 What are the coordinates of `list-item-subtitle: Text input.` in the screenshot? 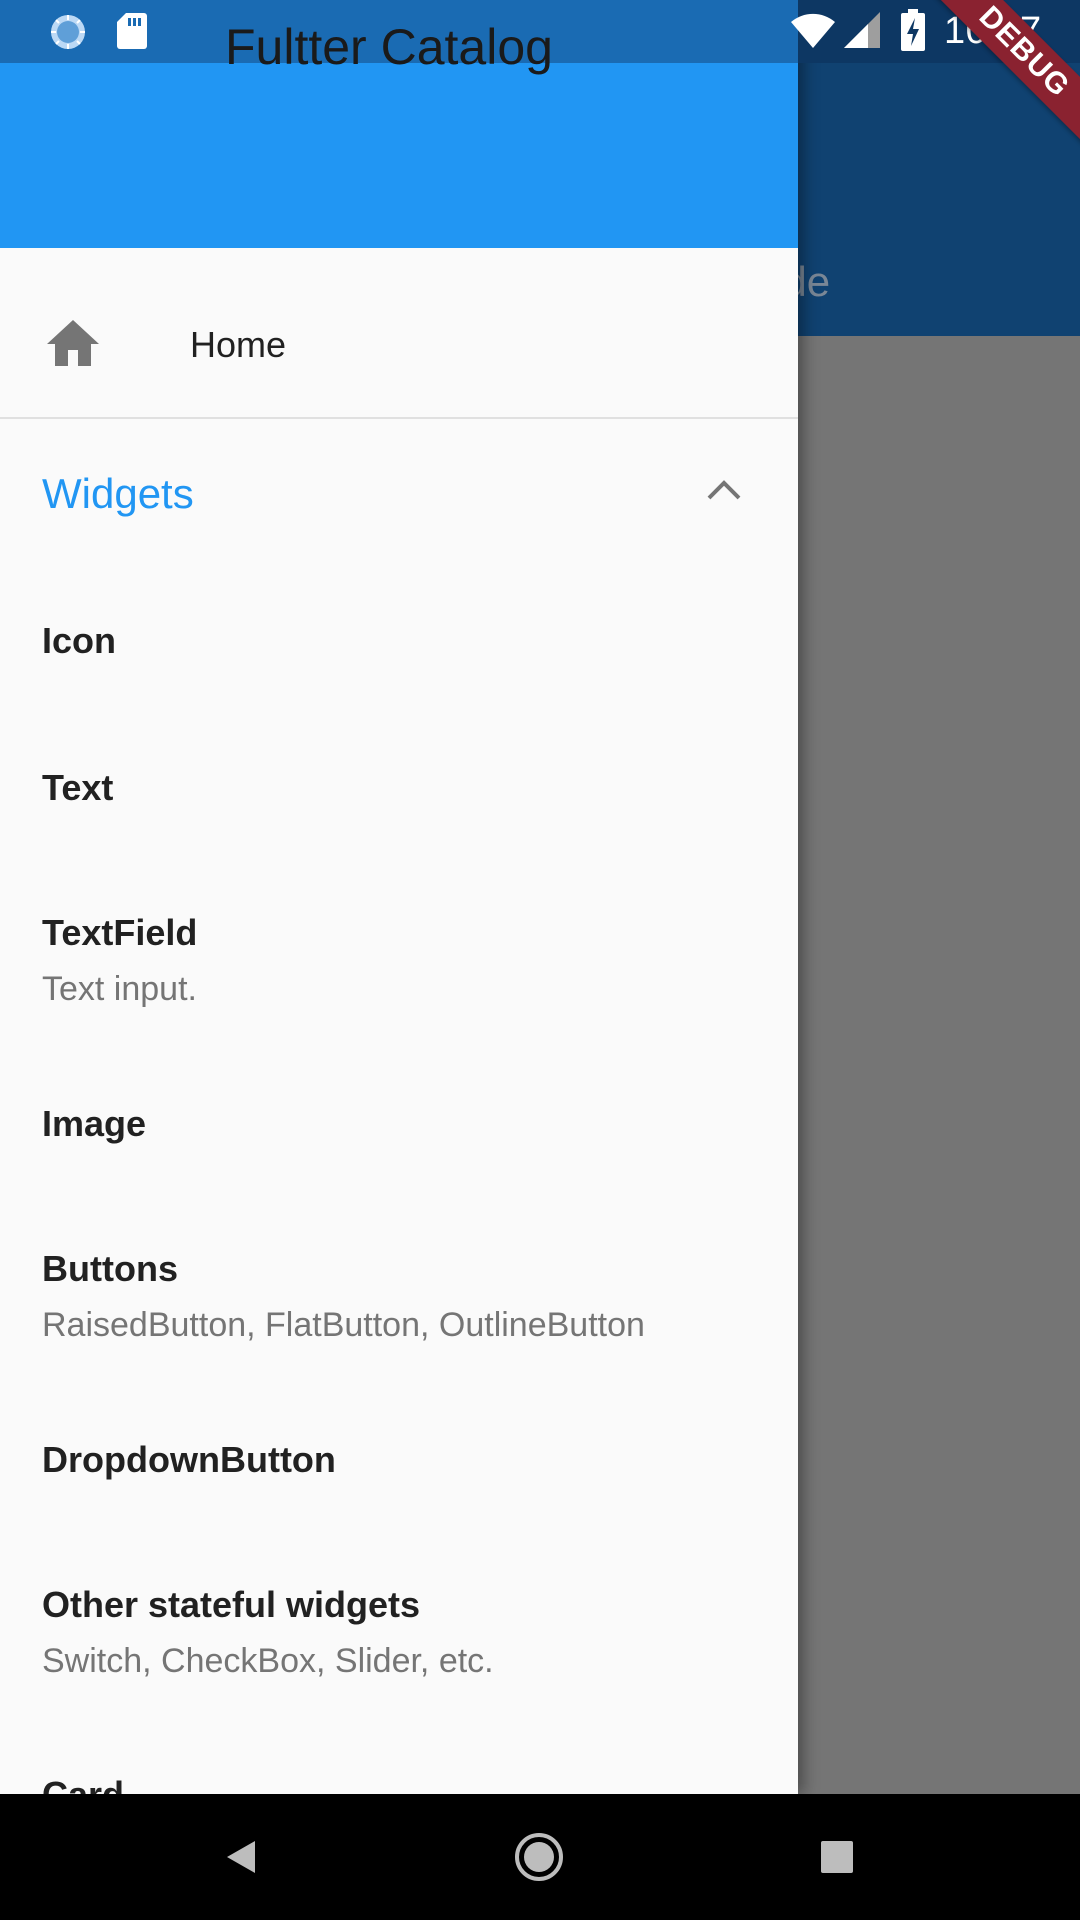 It's located at (119, 989).